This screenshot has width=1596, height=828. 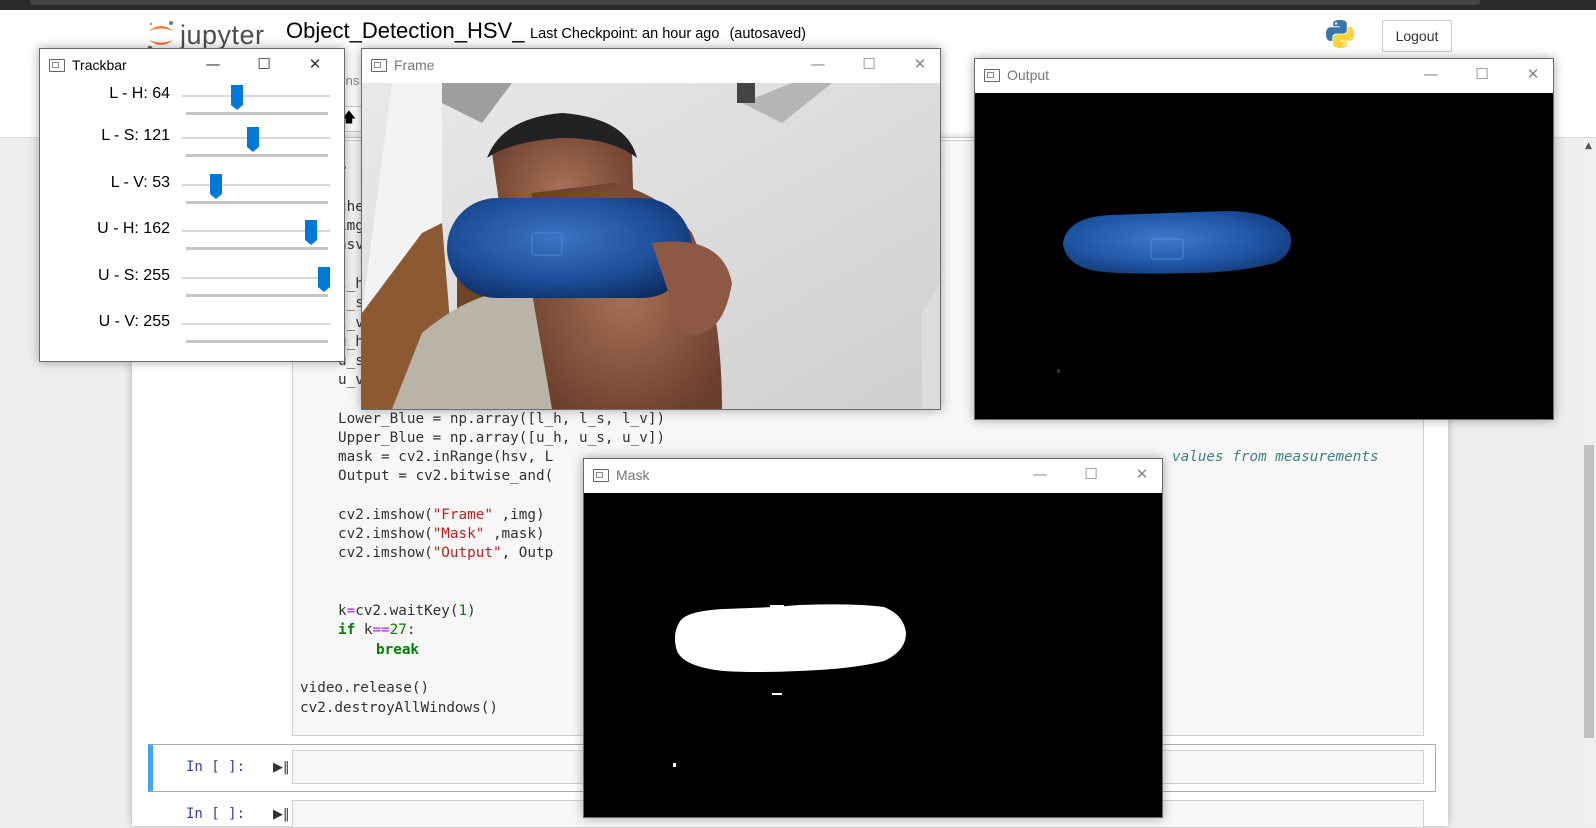 I want to click on jupyter-logo-icon, so click(x=160, y=36).